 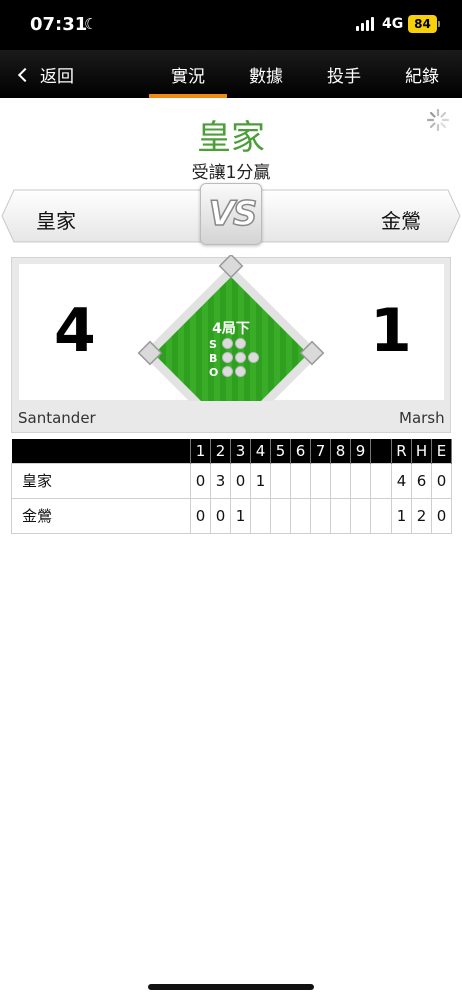 I want to click on tab-live: 實況, so click(x=188, y=80).